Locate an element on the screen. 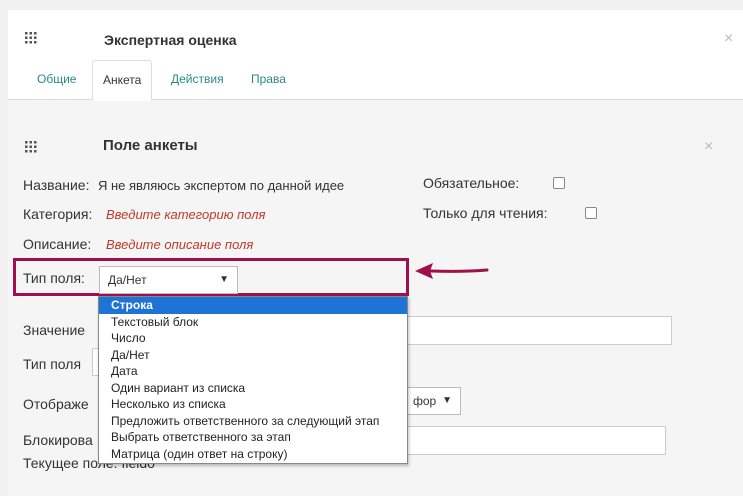 This screenshot has width=743, height=496. required-label: Обязательное: is located at coordinates (471, 183).